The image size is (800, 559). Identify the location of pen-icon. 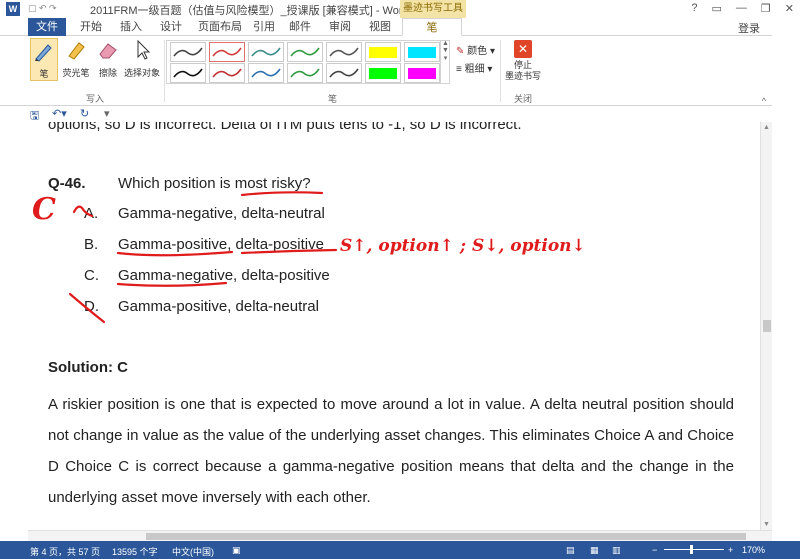
(43, 53).